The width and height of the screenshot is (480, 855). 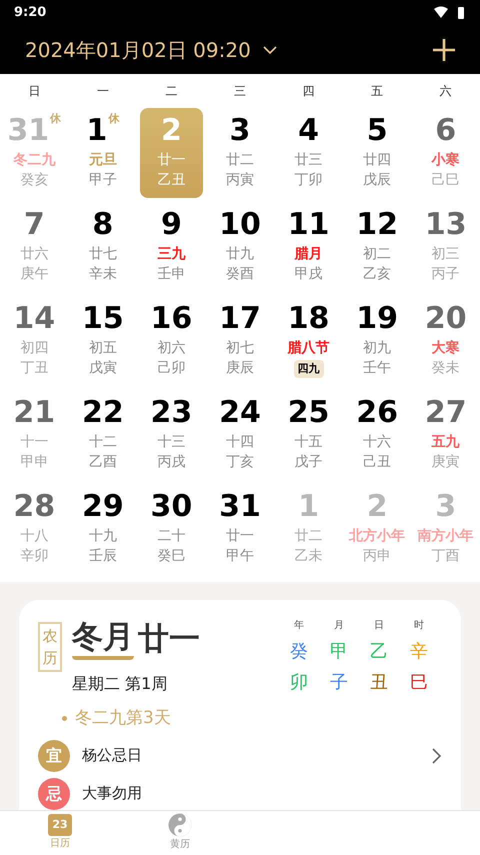 I want to click on earthly-branch: 卯, so click(x=299, y=682).